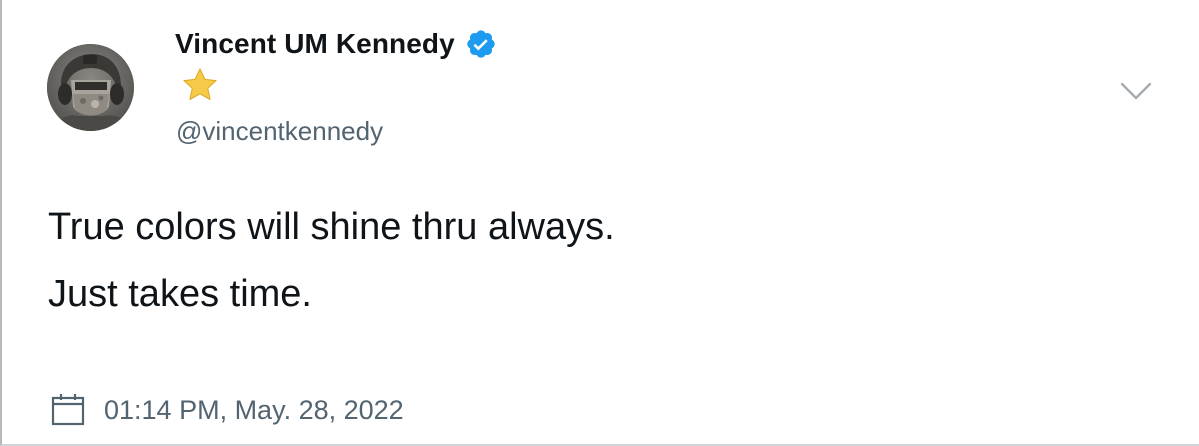  I want to click on verified-badge-icon, so click(481, 44).